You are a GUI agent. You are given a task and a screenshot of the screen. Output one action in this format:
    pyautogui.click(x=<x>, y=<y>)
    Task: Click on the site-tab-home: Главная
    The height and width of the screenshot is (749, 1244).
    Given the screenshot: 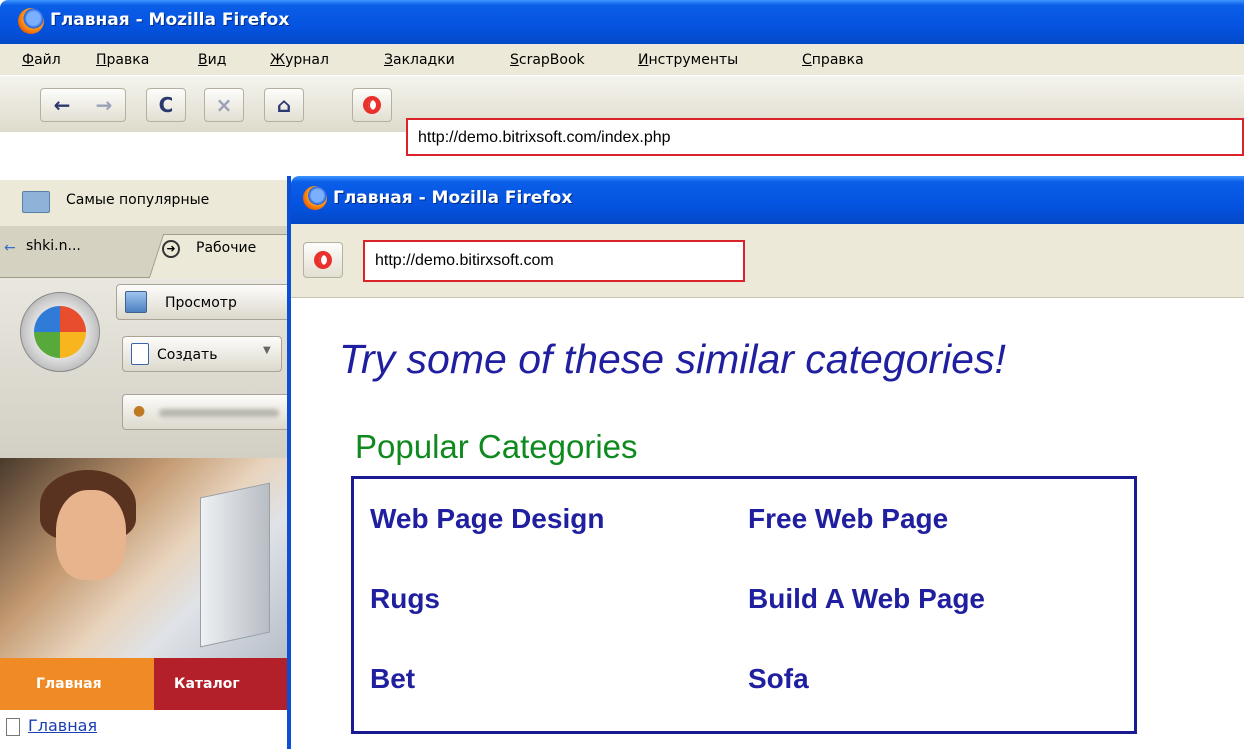 What is the action you would take?
    pyautogui.click(x=77, y=684)
    